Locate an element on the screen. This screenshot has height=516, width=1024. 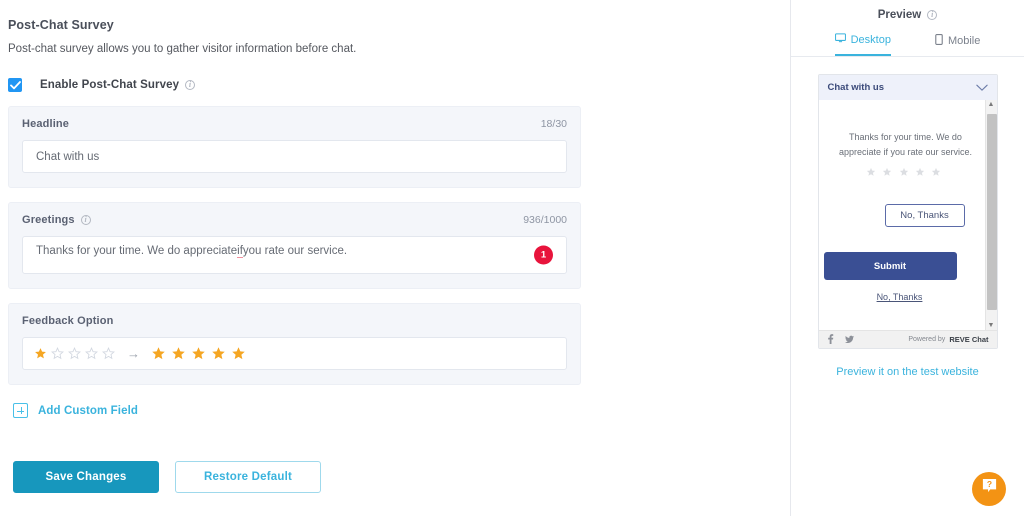
tab-mobile: Mobile is located at coordinates (957, 44).